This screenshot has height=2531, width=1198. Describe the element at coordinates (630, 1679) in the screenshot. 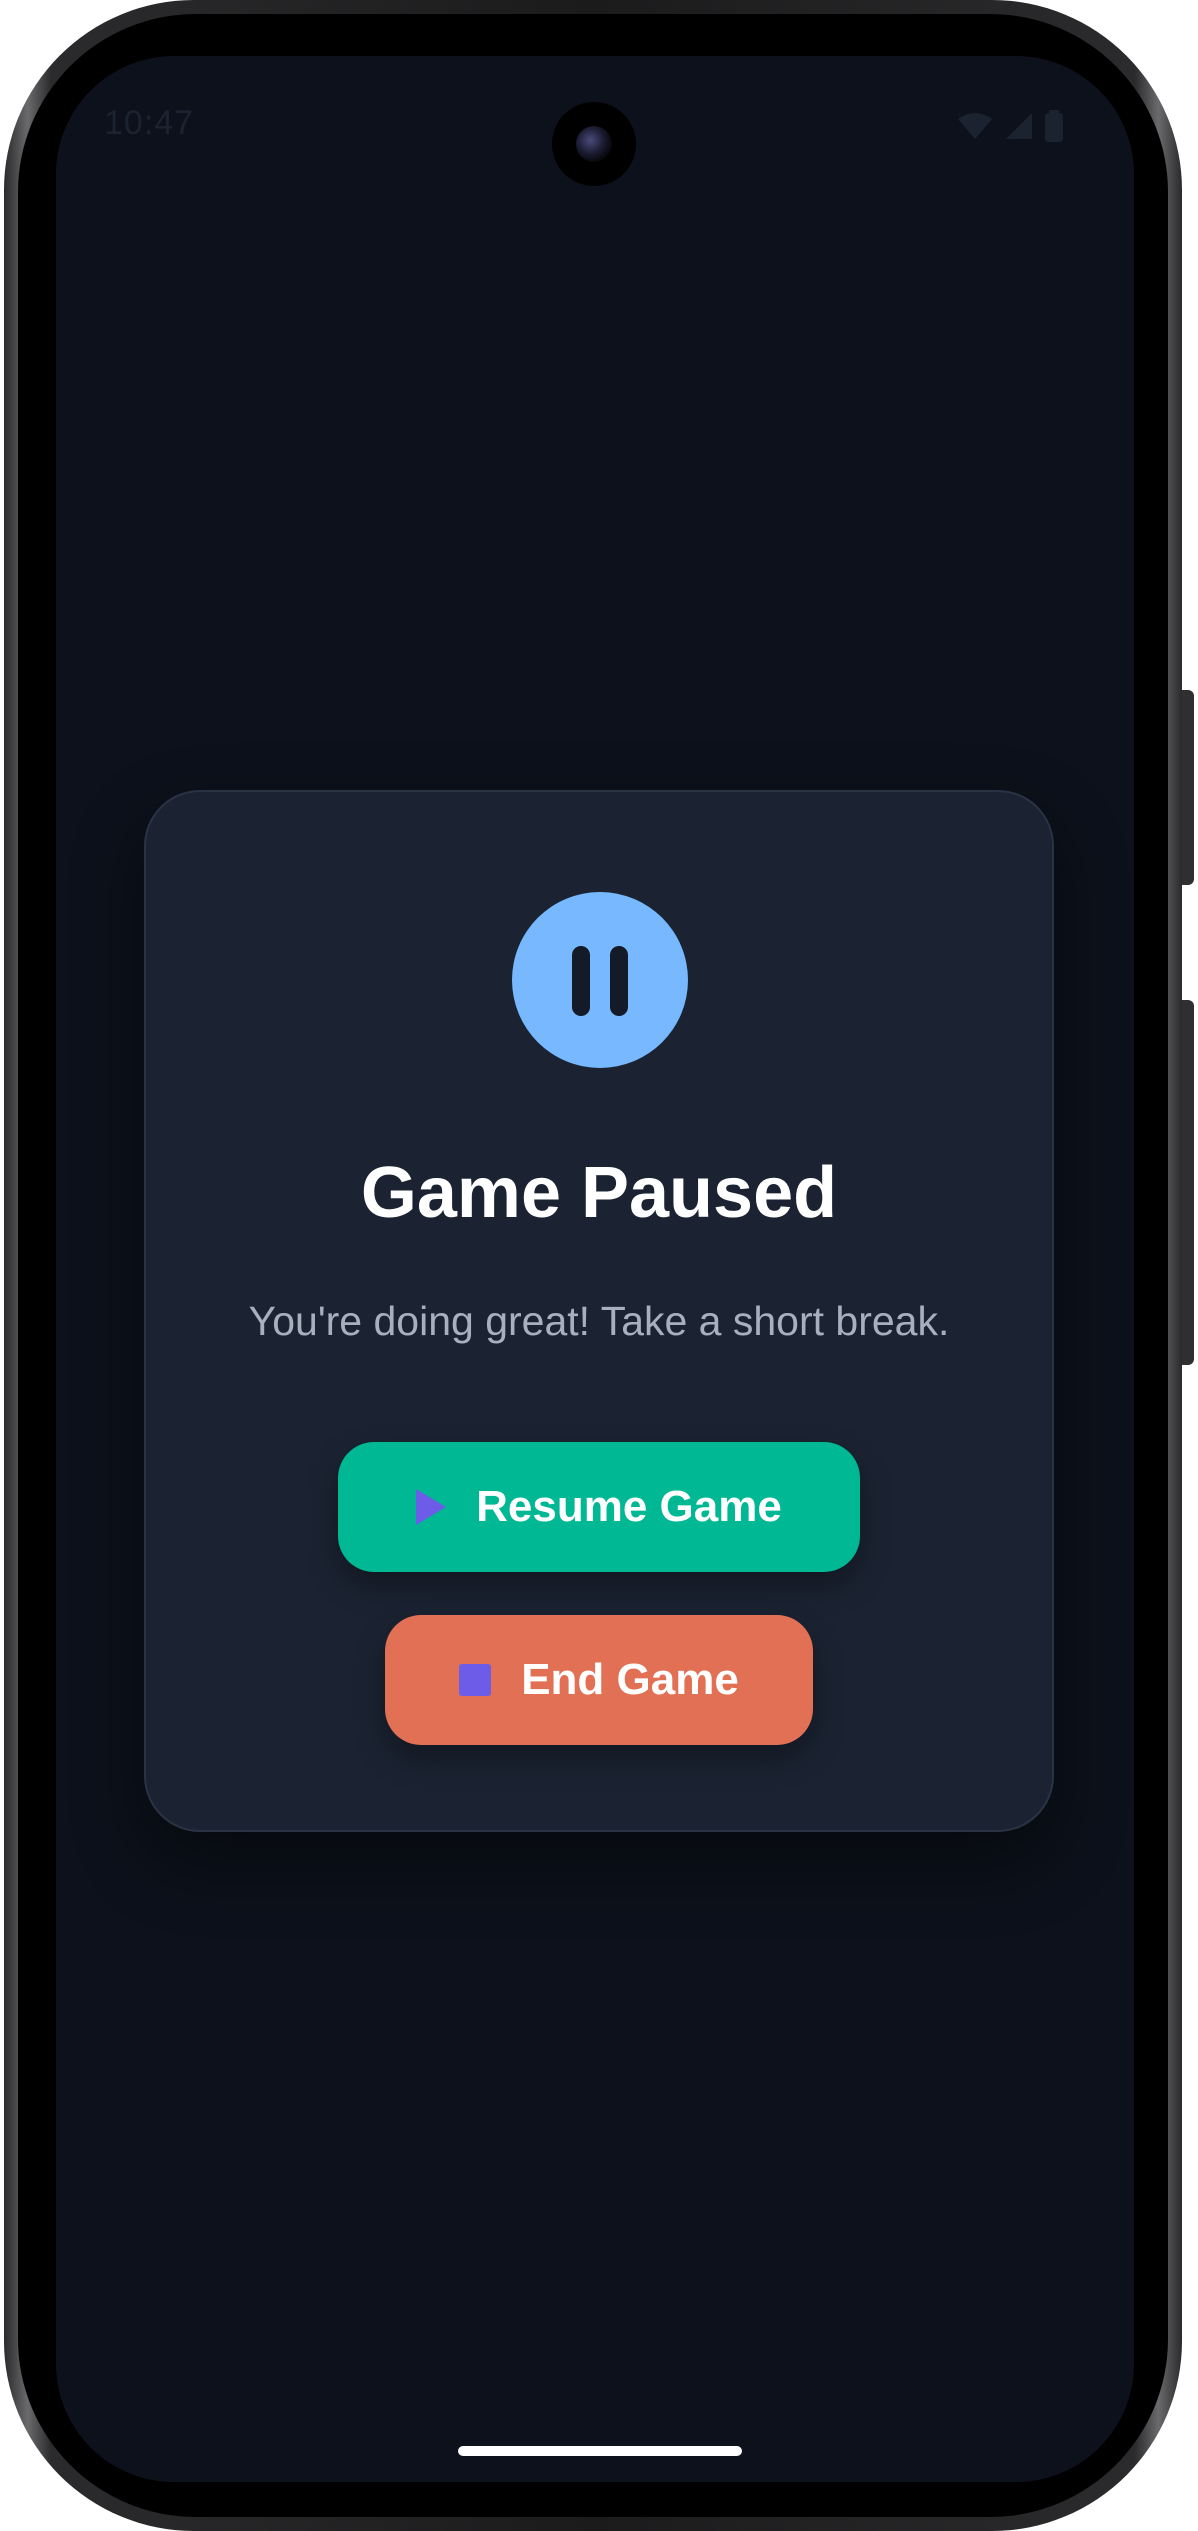

I see `end-game-label: End Game` at that location.